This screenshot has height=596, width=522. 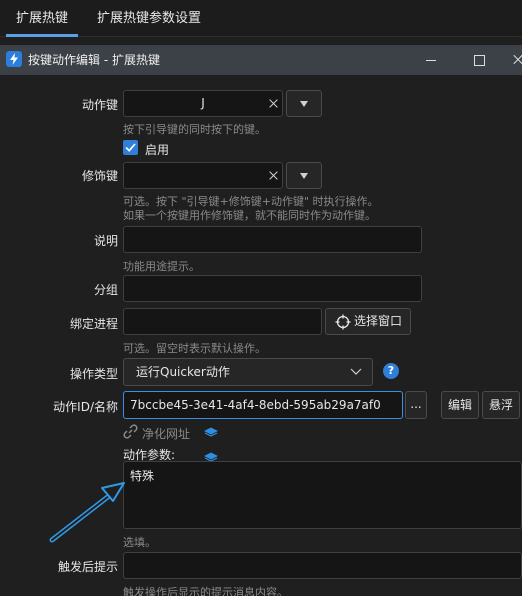 What do you see at coordinates (87, 512) in the screenshot?
I see `annotation-arrow` at bounding box center [87, 512].